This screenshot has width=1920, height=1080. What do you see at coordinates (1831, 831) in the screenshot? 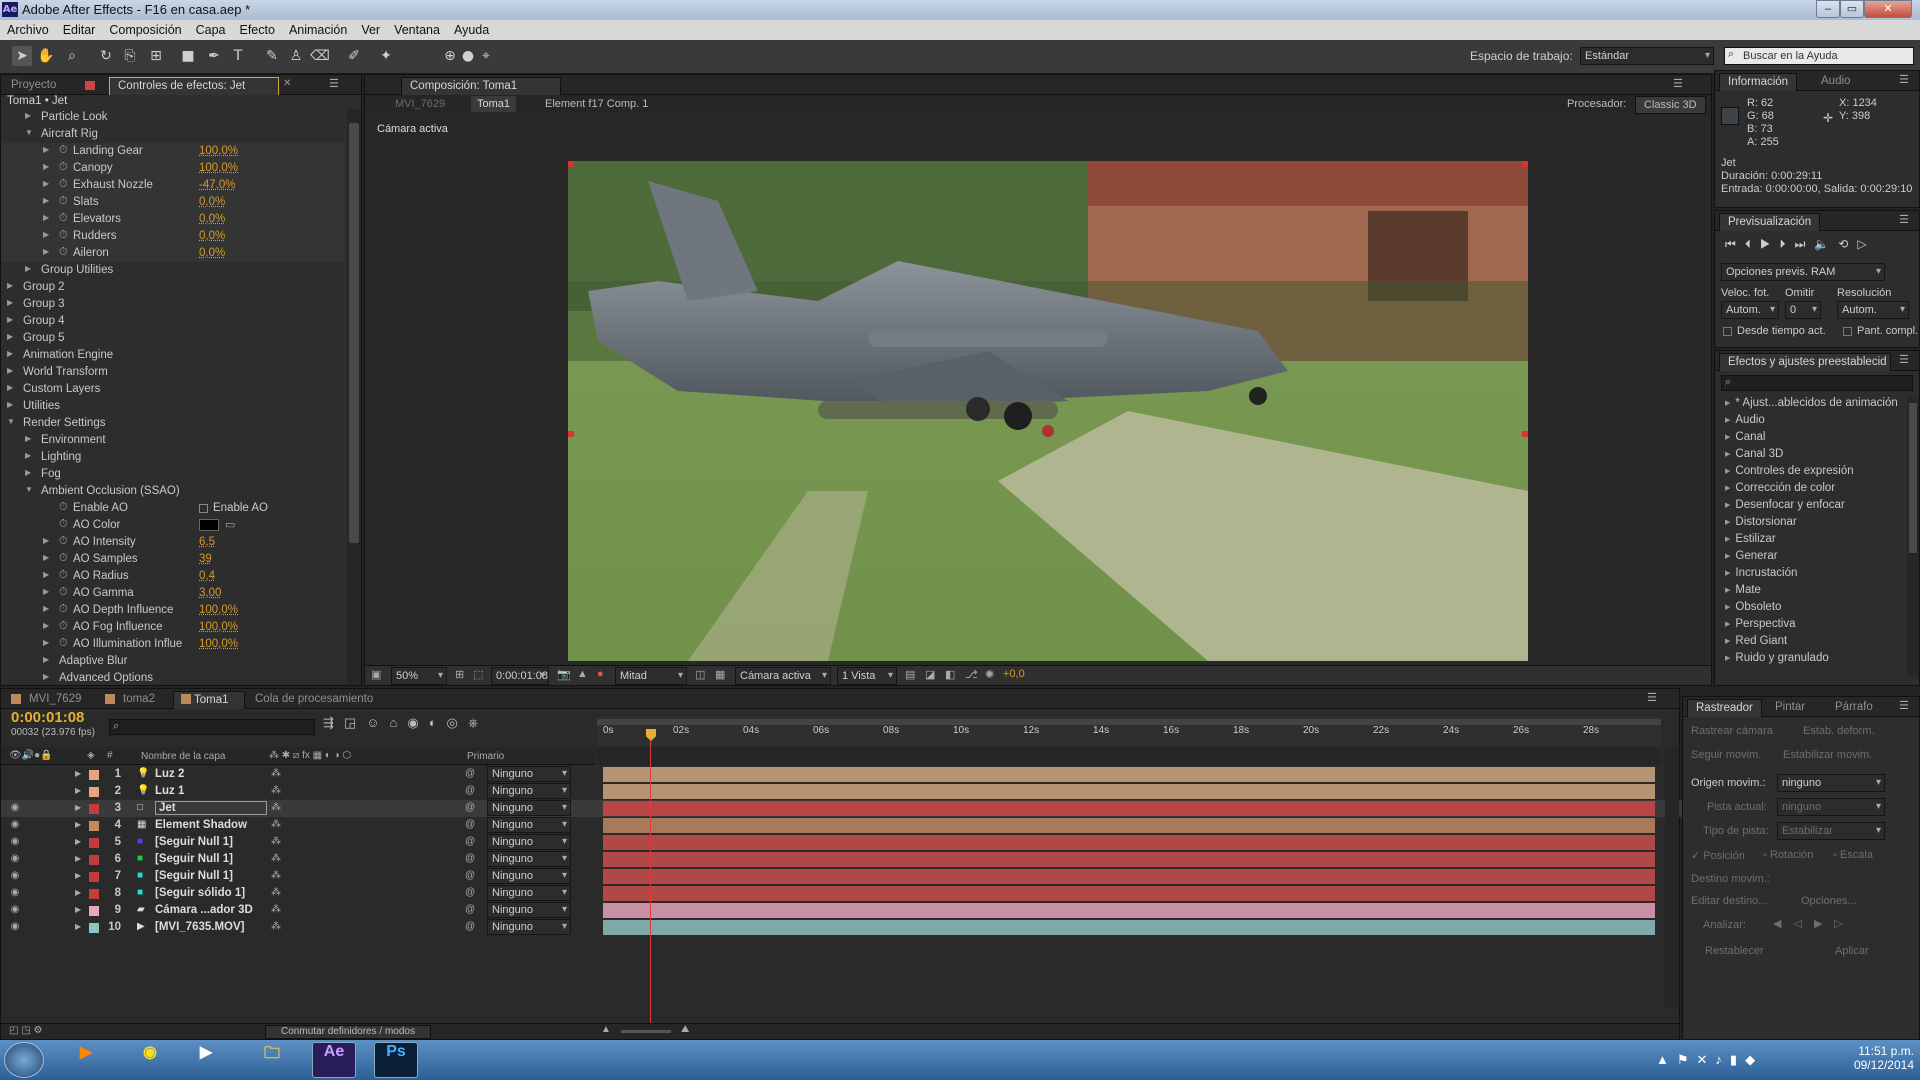
I see `track-type-dropdown: Estabilizar` at bounding box center [1831, 831].